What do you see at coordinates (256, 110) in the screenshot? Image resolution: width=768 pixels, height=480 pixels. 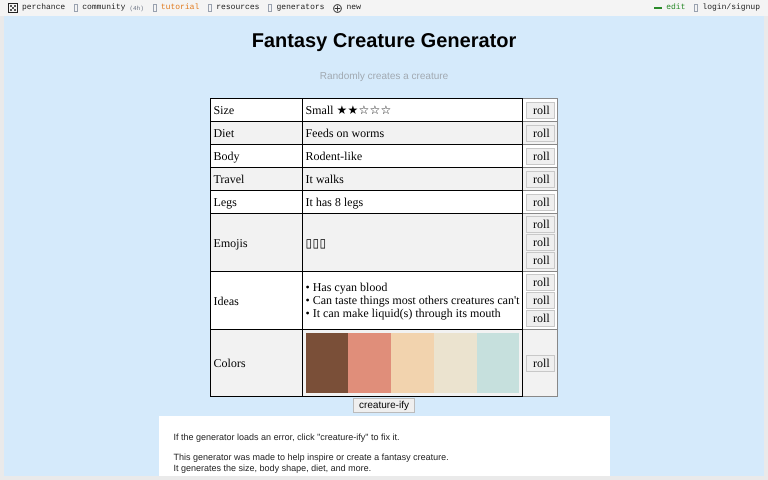 I see `row-label: Size` at bounding box center [256, 110].